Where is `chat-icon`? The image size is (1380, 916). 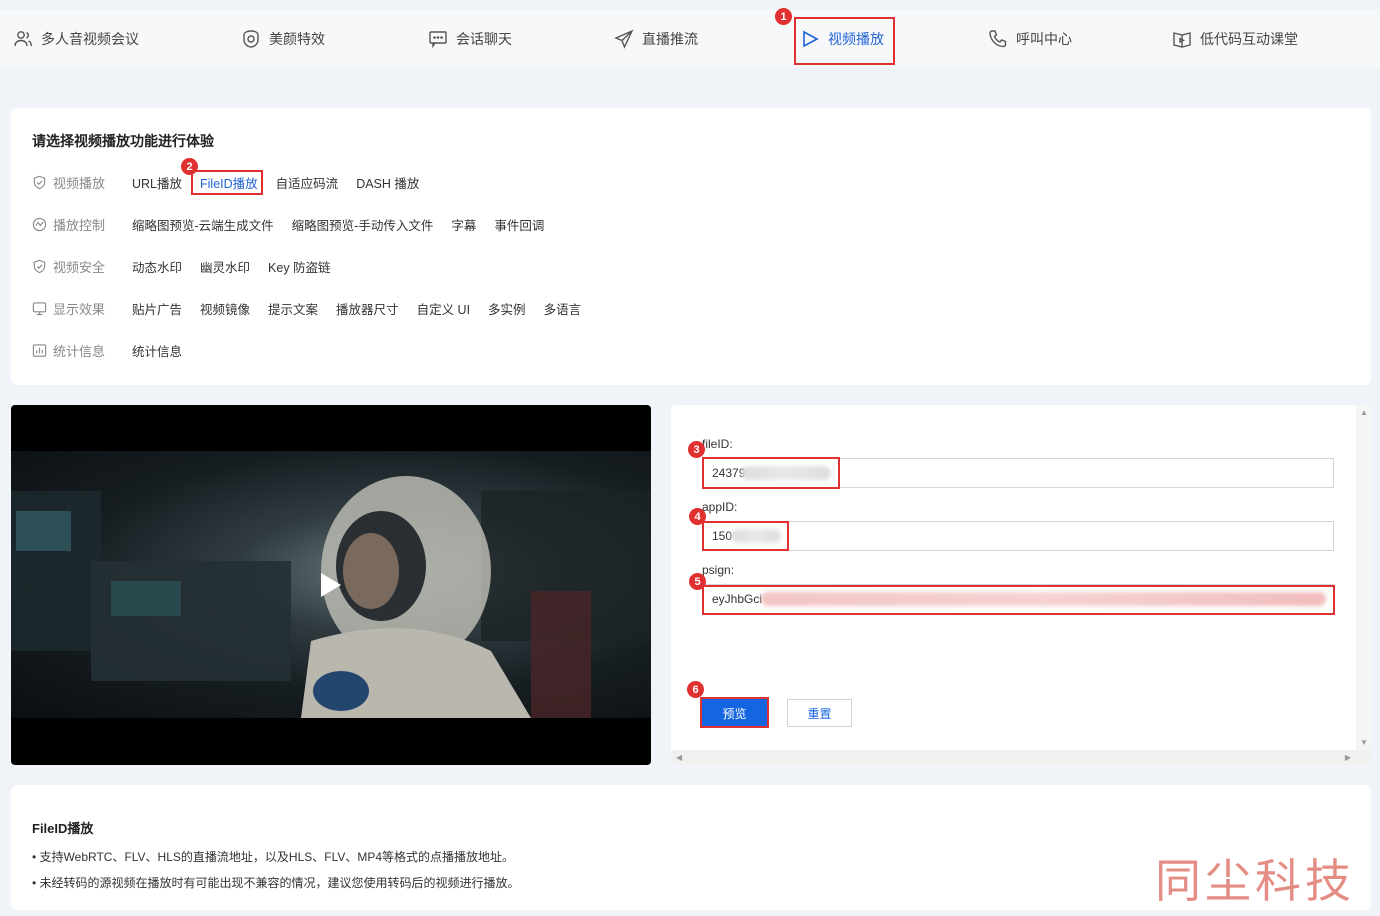 chat-icon is located at coordinates (438, 40).